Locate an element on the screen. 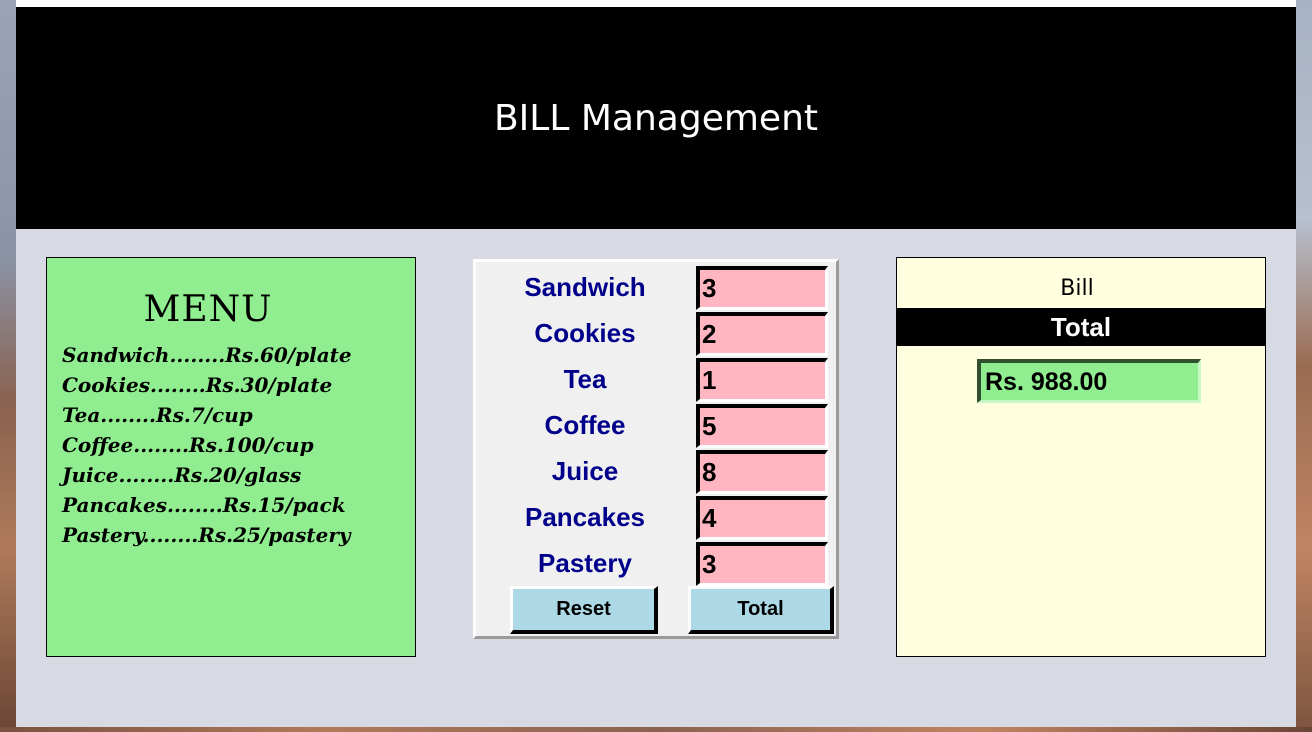  bill-amount-display: Rs. 988.00 is located at coordinates (1089, 381).